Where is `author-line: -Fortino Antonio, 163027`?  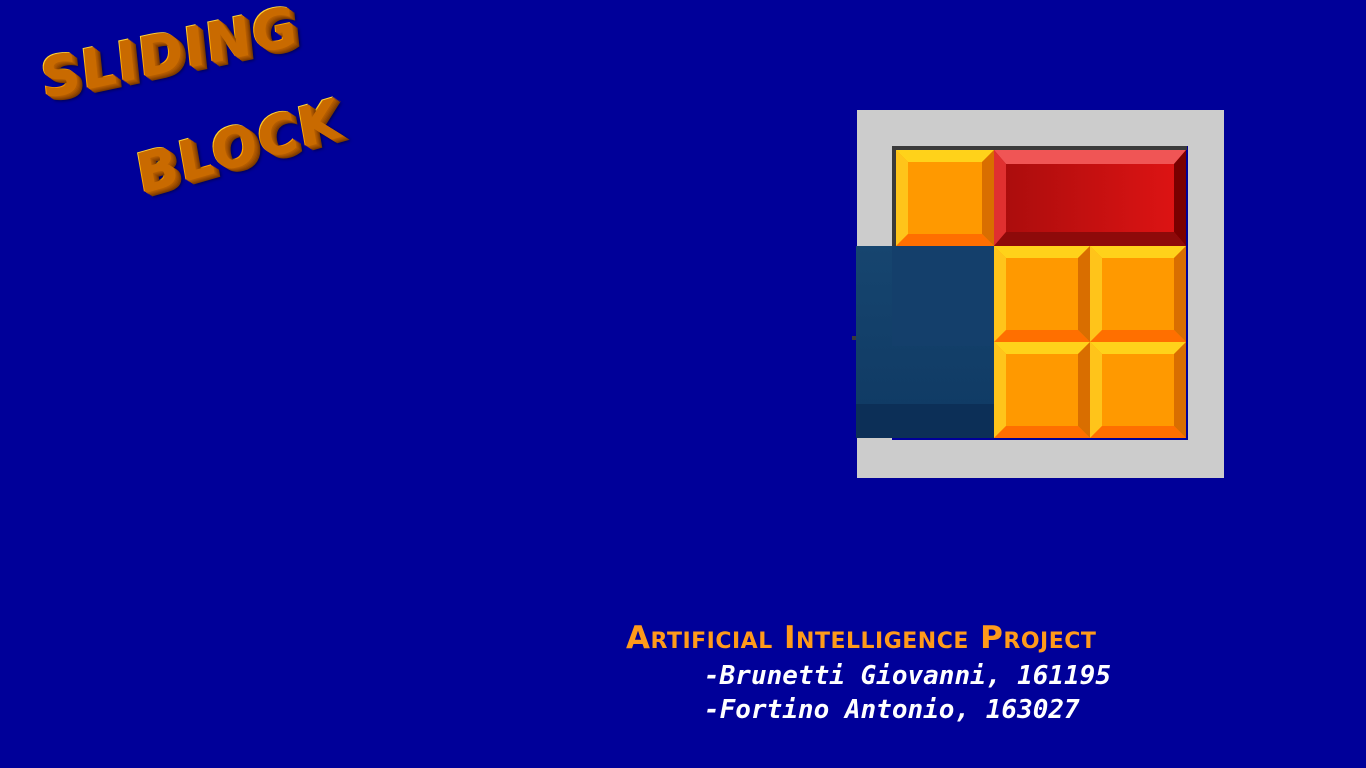 author-line: -Fortino Antonio, 163027 is located at coordinates (892, 710).